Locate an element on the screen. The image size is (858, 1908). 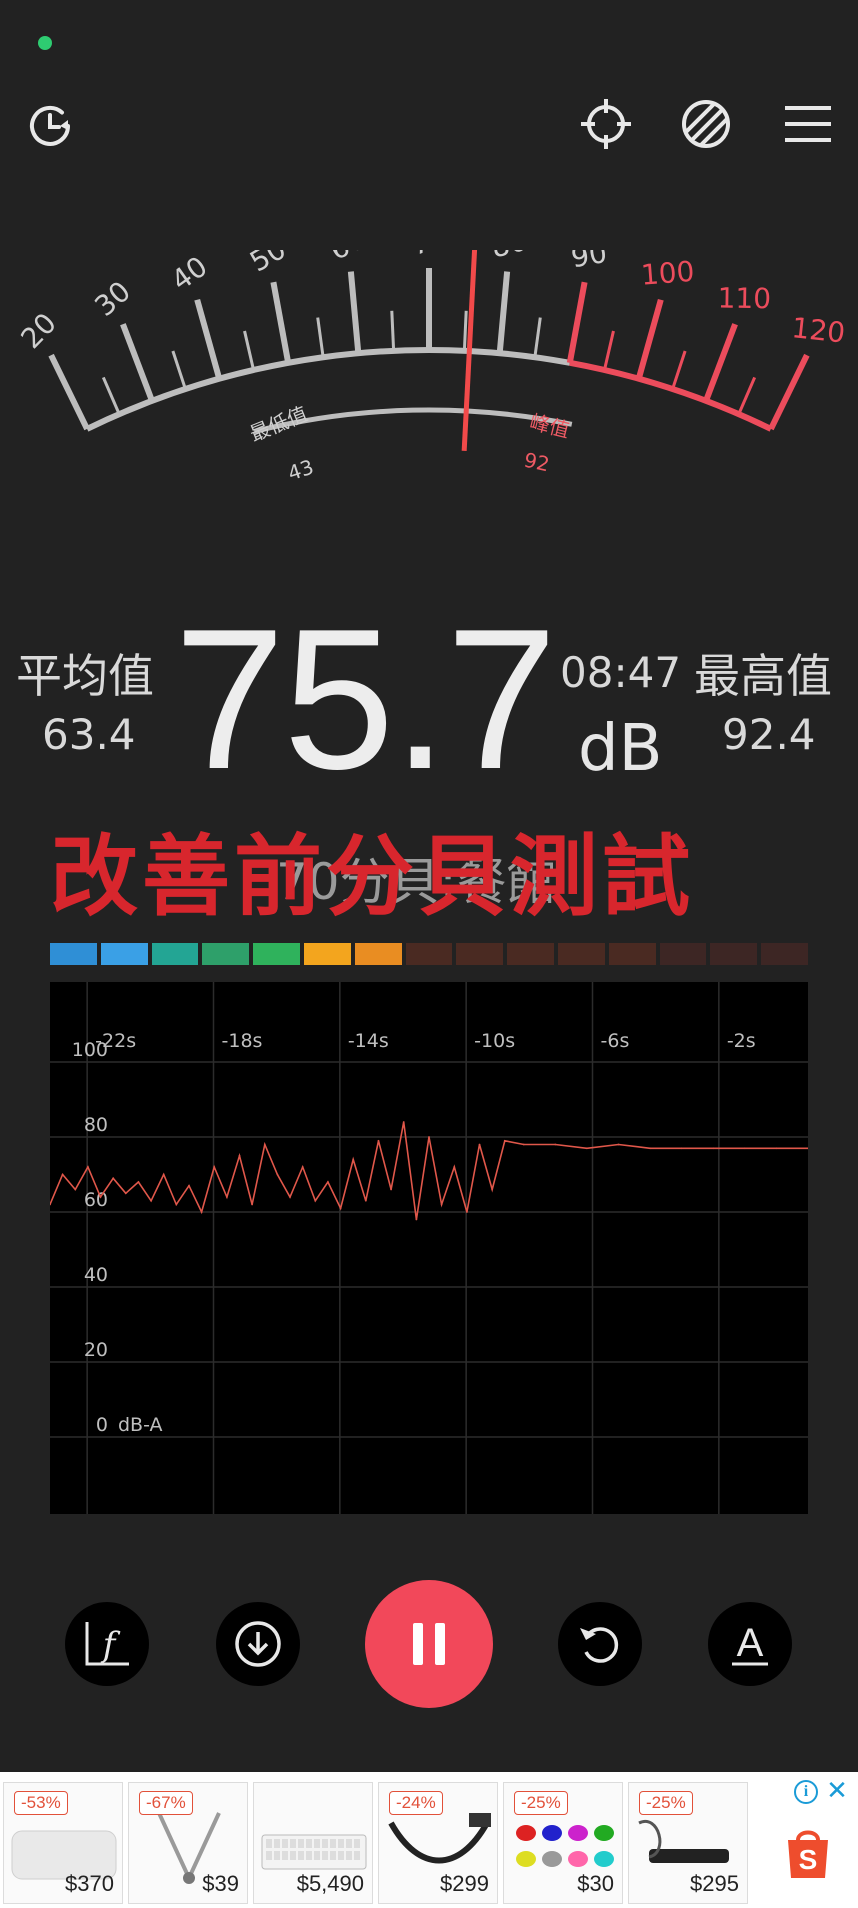
chart-y-tick: 100 is located at coordinates (90, 1050).